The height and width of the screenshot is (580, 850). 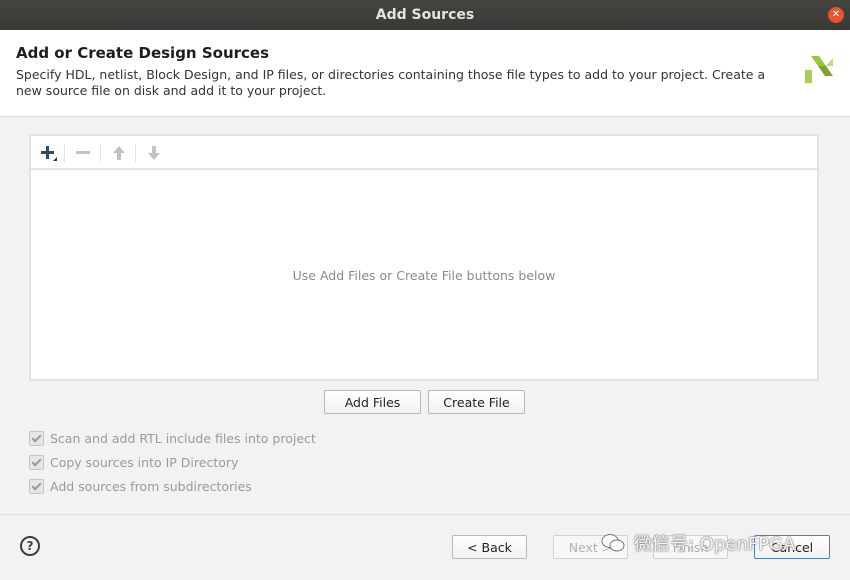 What do you see at coordinates (613, 543) in the screenshot?
I see `wechat-icon` at bounding box center [613, 543].